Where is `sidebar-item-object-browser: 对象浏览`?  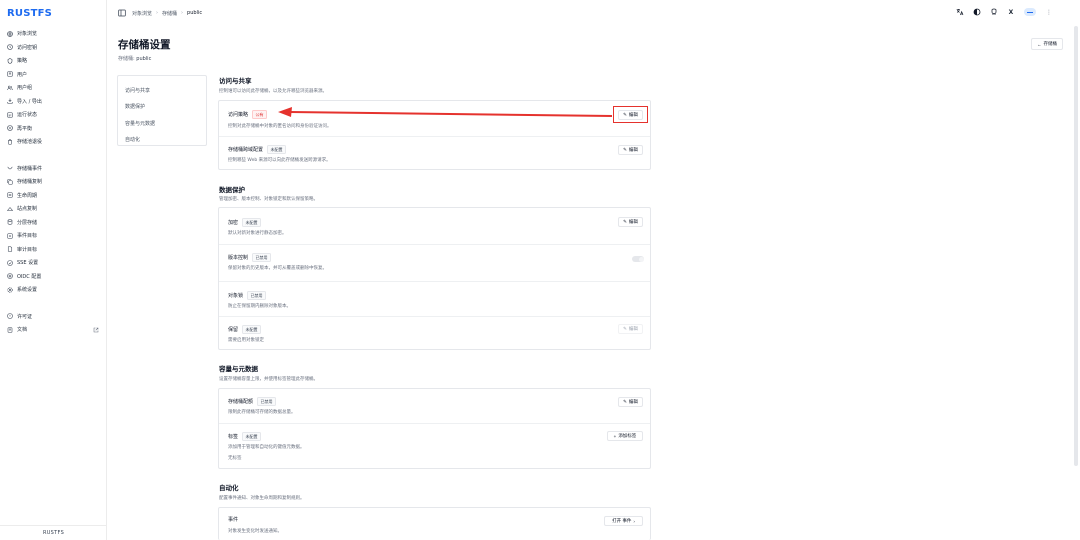
sidebar-item-object-browser: 对象浏览 is located at coordinates (53, 34).